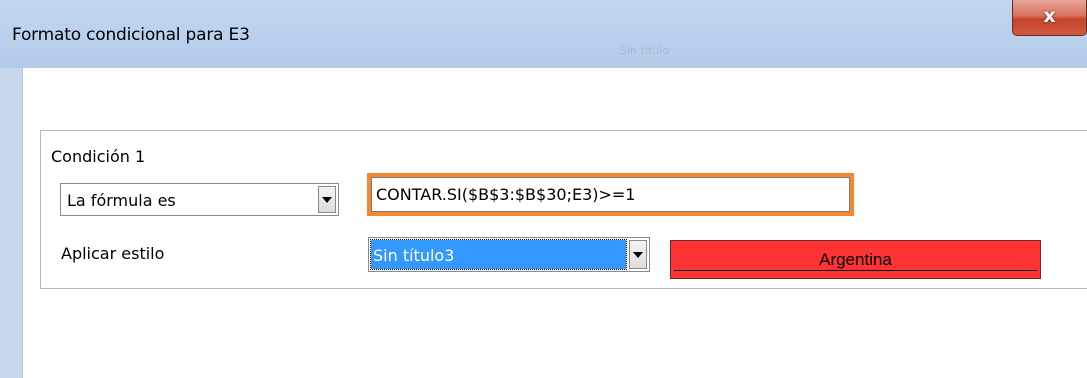 The image size is (1087, 378). What do you see at coordinates (199, 199) in the screenshot?
I see `condition-type-dropdown: La fórmula es` at bounding box center [199, 199].